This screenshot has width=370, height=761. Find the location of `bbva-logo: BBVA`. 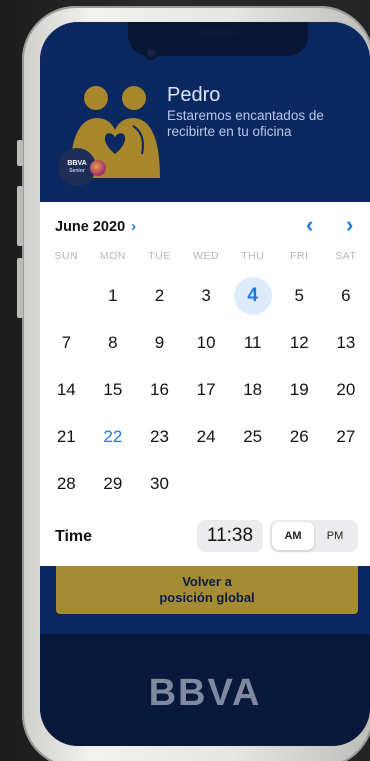

bbva-logo: BBVA is located at coordinates (205, 693).